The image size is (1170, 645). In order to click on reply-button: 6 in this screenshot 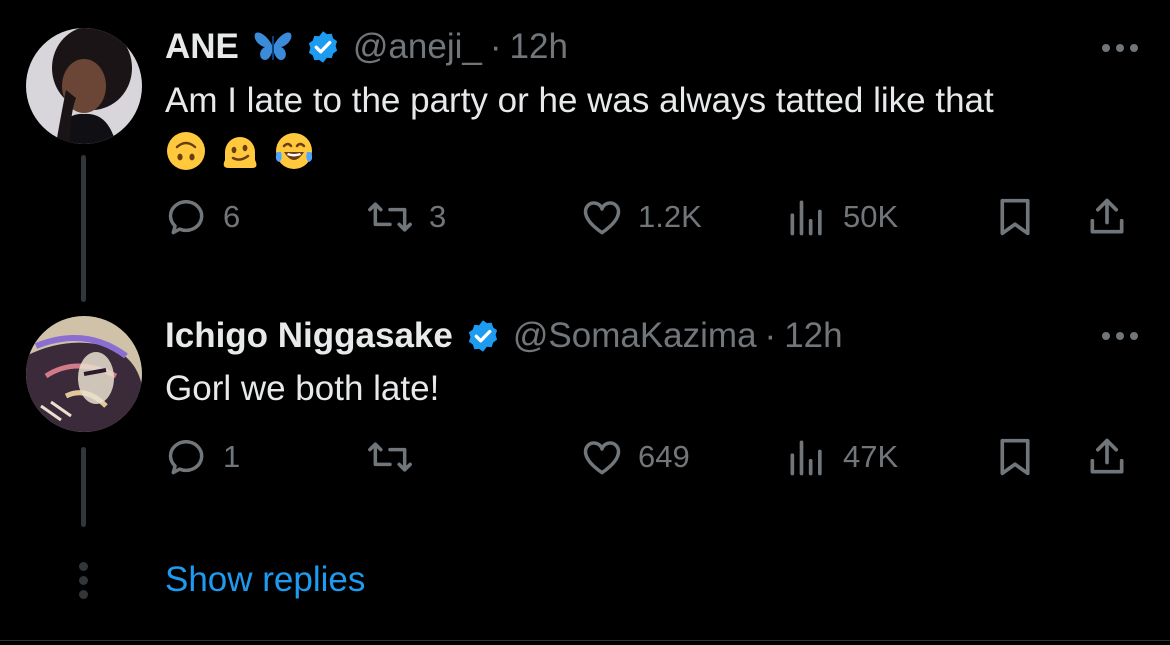, I will do `click(202, 217)`.